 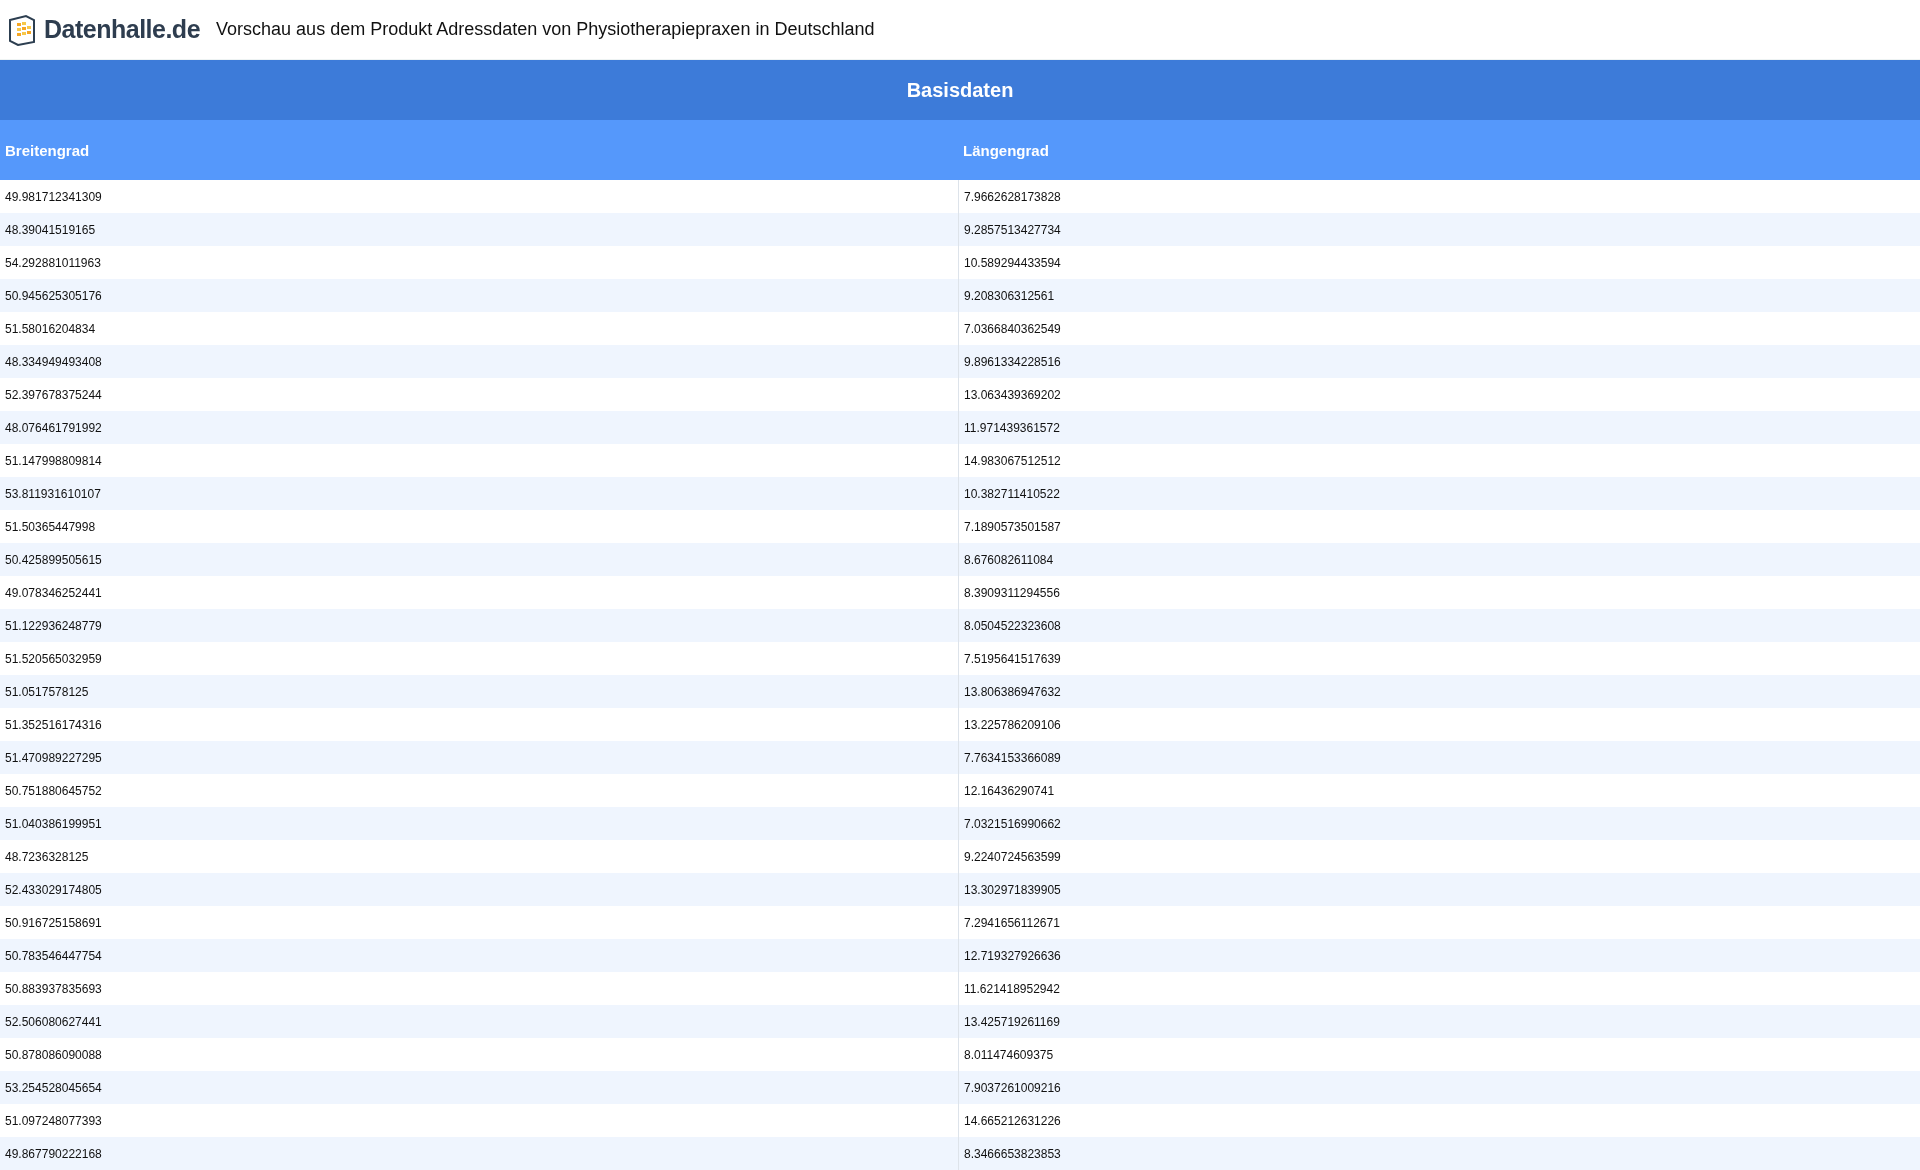 I want to click on table-cell: 7.5195641517639, so click(x=1012, y=658).